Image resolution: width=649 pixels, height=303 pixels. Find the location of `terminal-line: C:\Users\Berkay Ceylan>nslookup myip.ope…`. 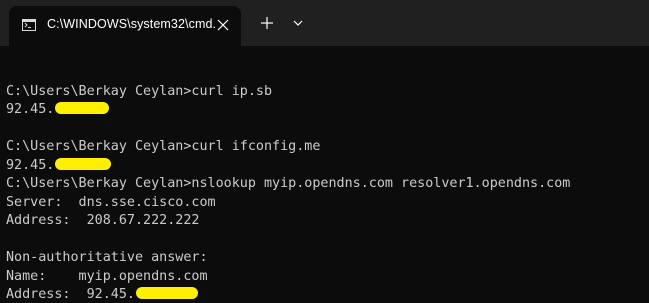

terminal-line: C:\Users\Berkay Ceylan>nslookup myip.ope… is located at coordinates (288, 183).